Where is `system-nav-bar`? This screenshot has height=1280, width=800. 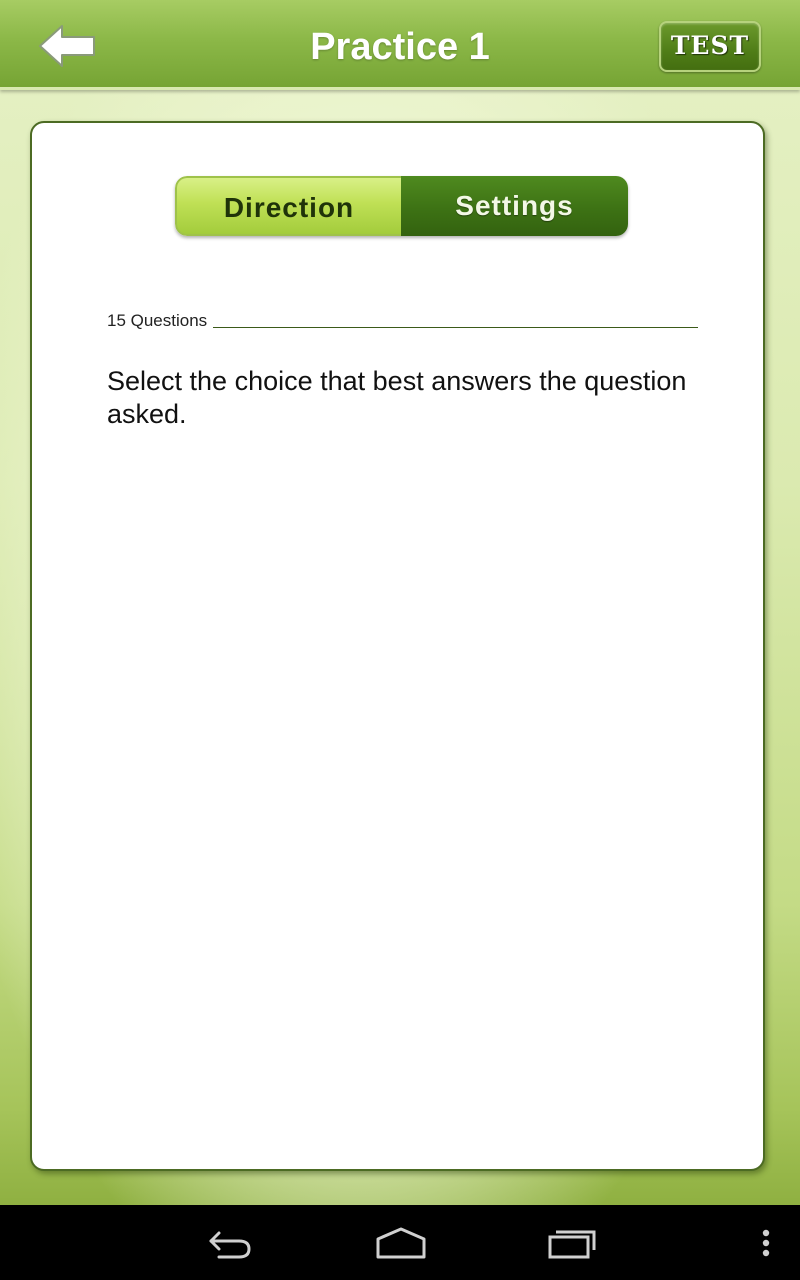
system-nav-bar is located at coordinates (400, 1242).